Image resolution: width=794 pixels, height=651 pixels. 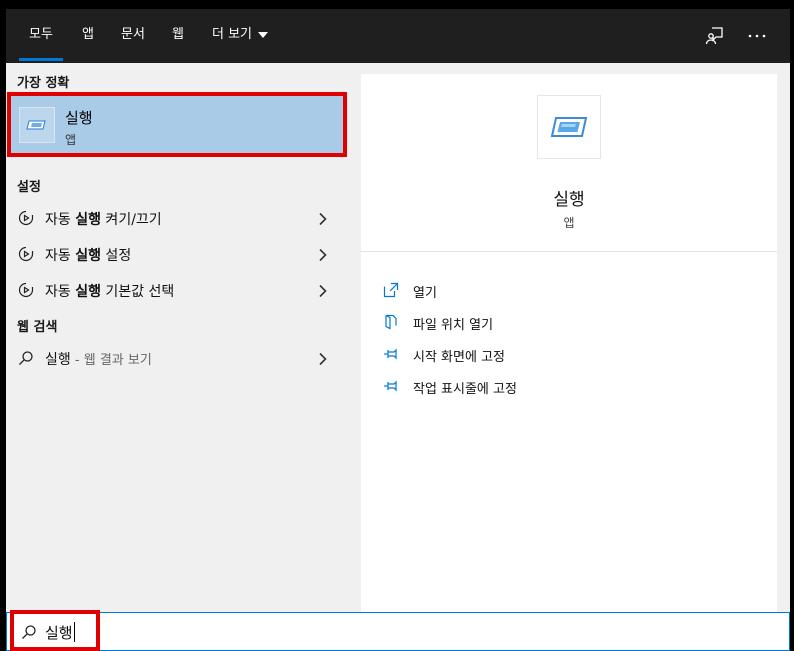 I want to click on search-box: 실행, so click(x=398, y=631).